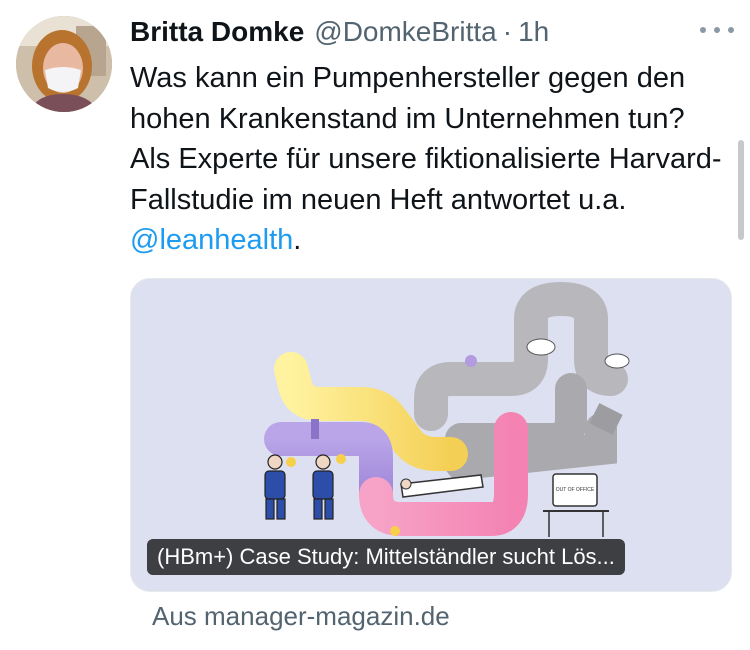 The image size is (750, 650). Describe the element at coordinates (533, 32) in the screenshot. I see `timestamp: 1h` at that location.